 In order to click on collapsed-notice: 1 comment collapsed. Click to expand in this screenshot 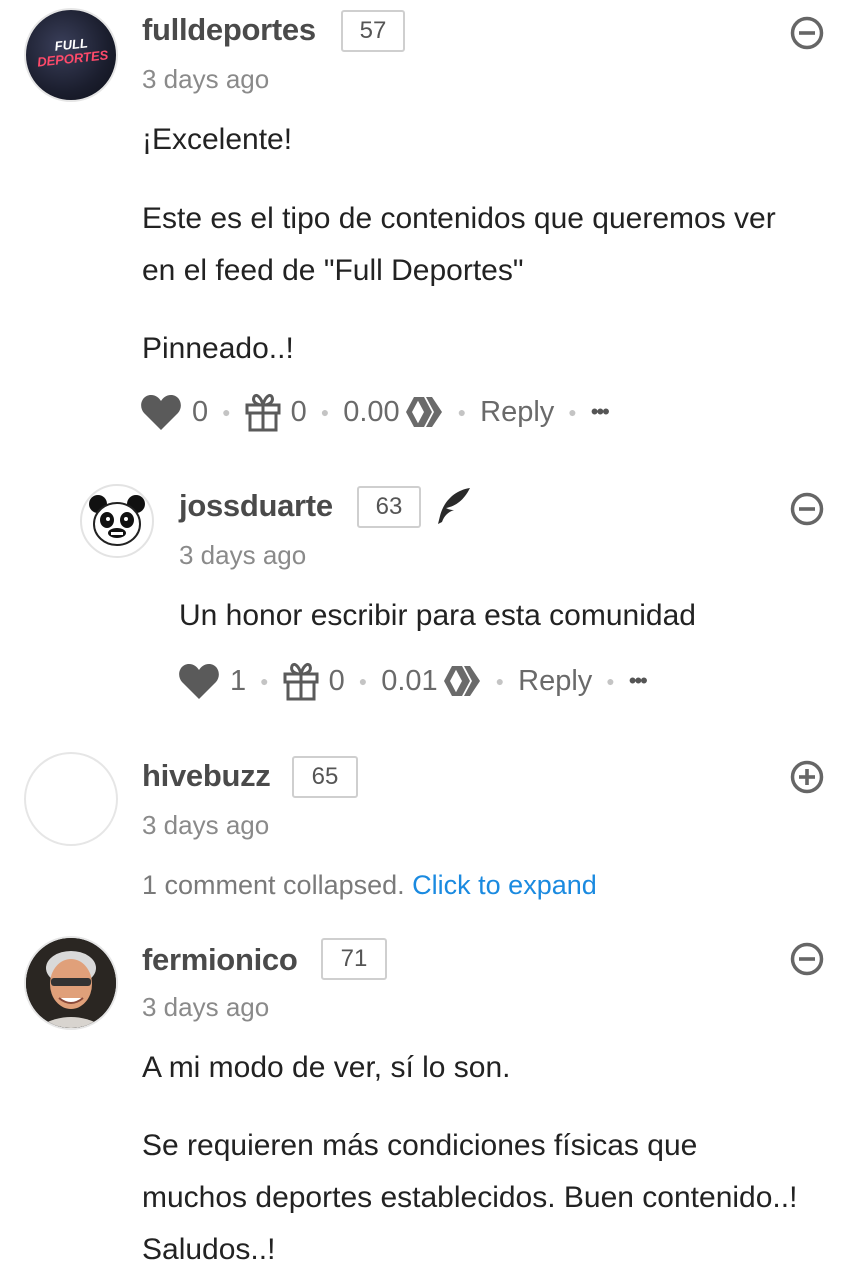, I will do `click(369, 885)`.